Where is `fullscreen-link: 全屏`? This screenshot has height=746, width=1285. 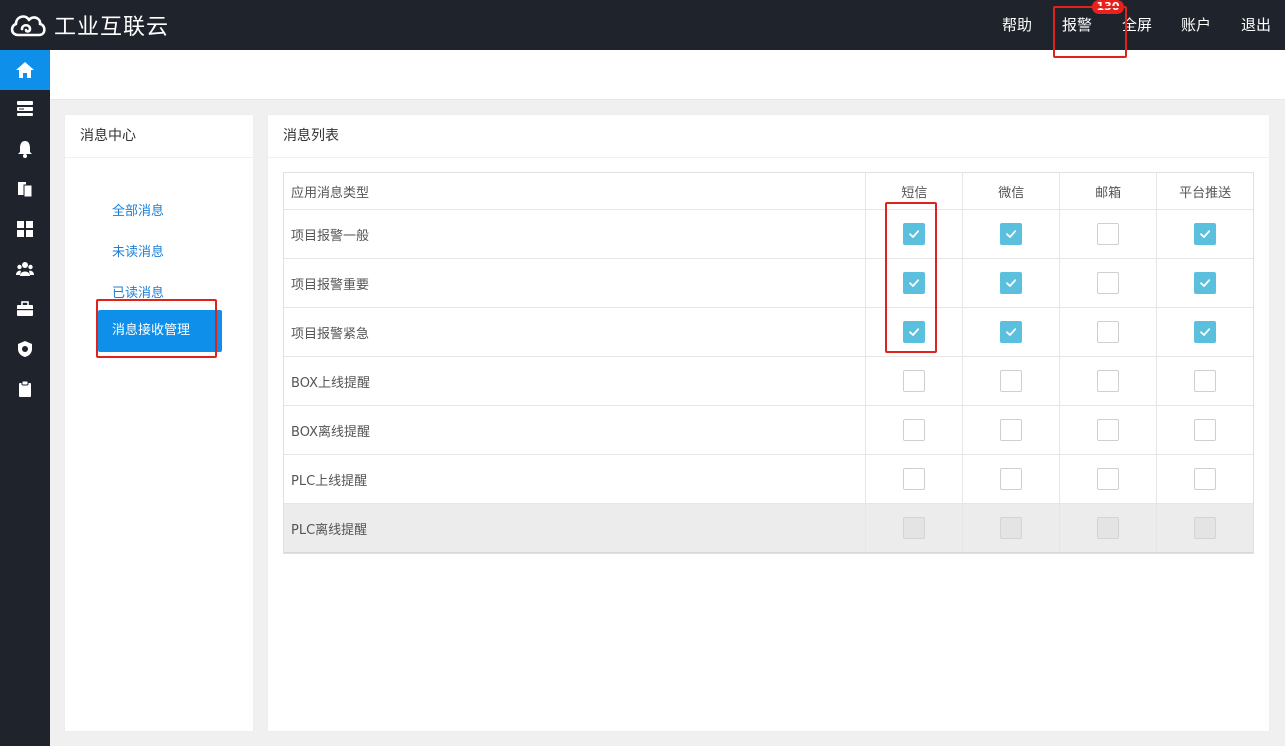
fullscreen-link: 全屏 is located at coordinates (1137, 25).